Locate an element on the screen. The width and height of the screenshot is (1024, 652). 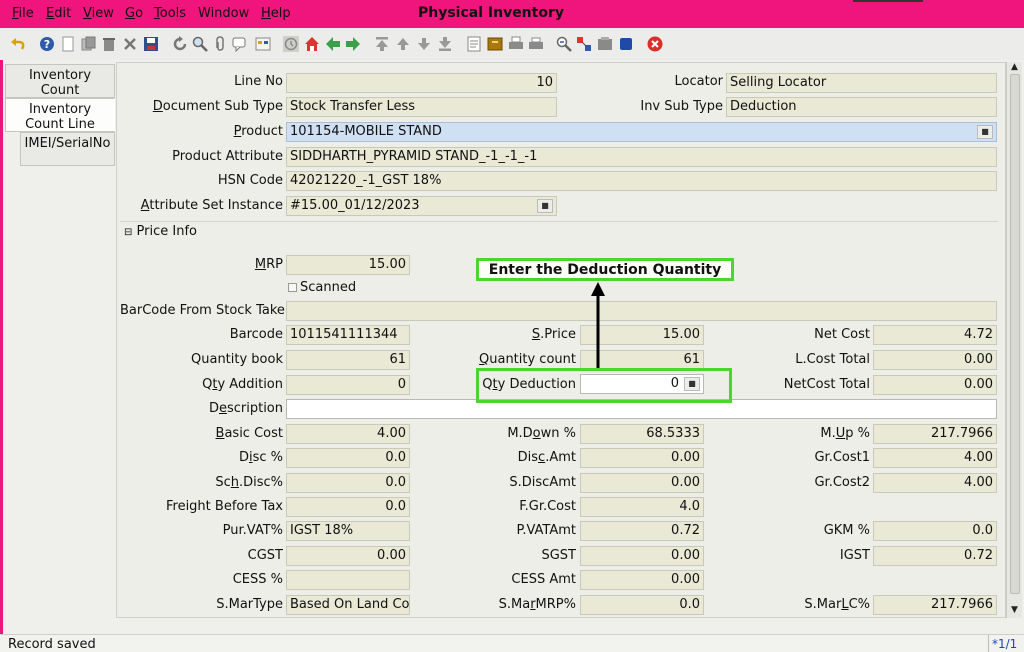
label-mnemonic: o is located at coordinates (536, 433).